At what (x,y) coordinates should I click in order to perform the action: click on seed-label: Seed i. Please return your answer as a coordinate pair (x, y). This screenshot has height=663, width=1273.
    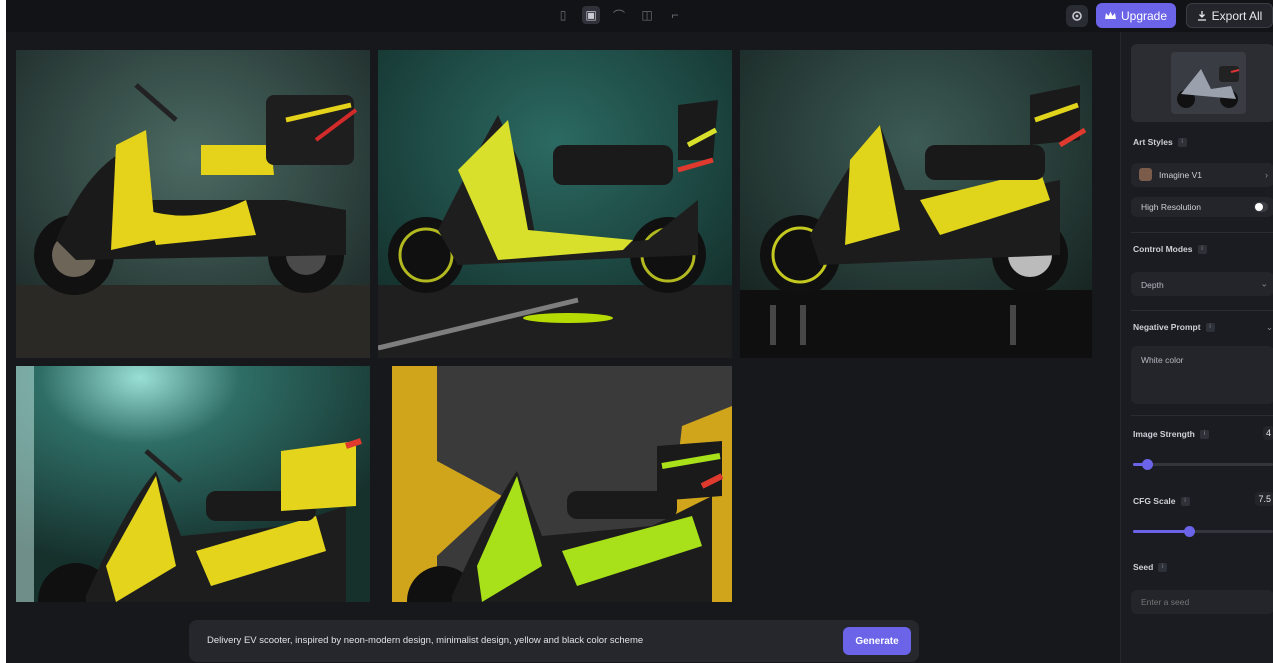
    Looking at the image, I should click on (1150, 567).